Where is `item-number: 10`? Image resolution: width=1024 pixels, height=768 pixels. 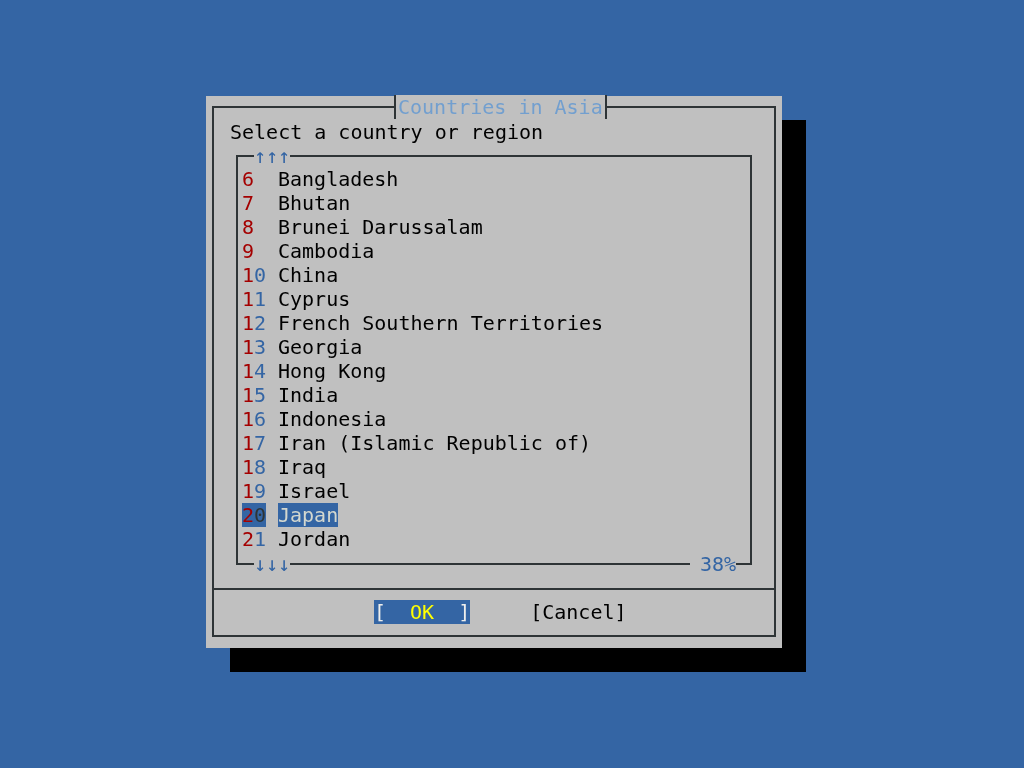
item-number: 10 is located at coordinates (254, 275).